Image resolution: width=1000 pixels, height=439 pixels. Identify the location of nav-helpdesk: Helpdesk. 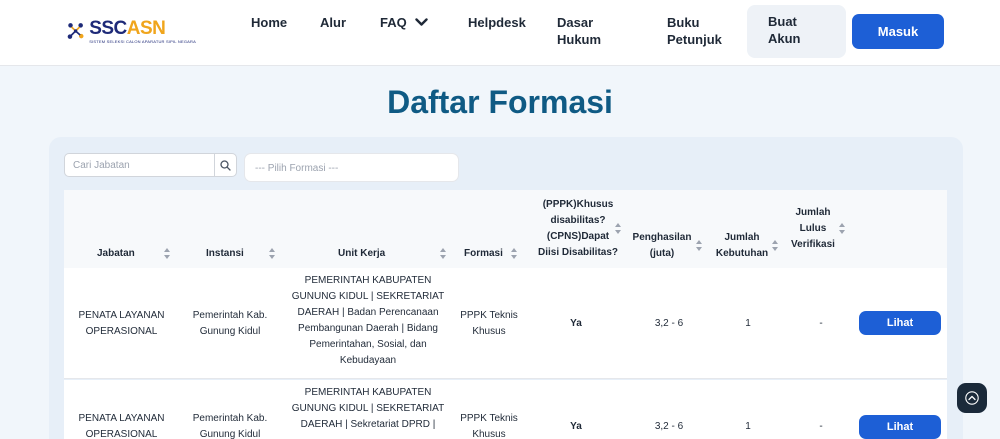
(497, 22).